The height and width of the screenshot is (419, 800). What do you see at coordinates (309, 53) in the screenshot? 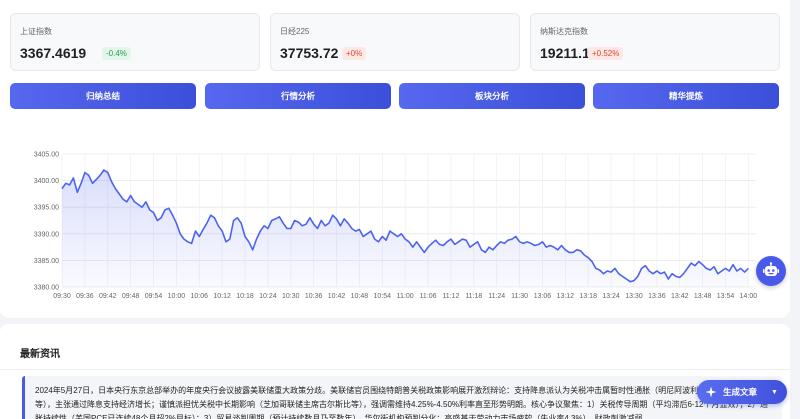
I see `index-value: 37753.72` at bounding box center [309, 53].